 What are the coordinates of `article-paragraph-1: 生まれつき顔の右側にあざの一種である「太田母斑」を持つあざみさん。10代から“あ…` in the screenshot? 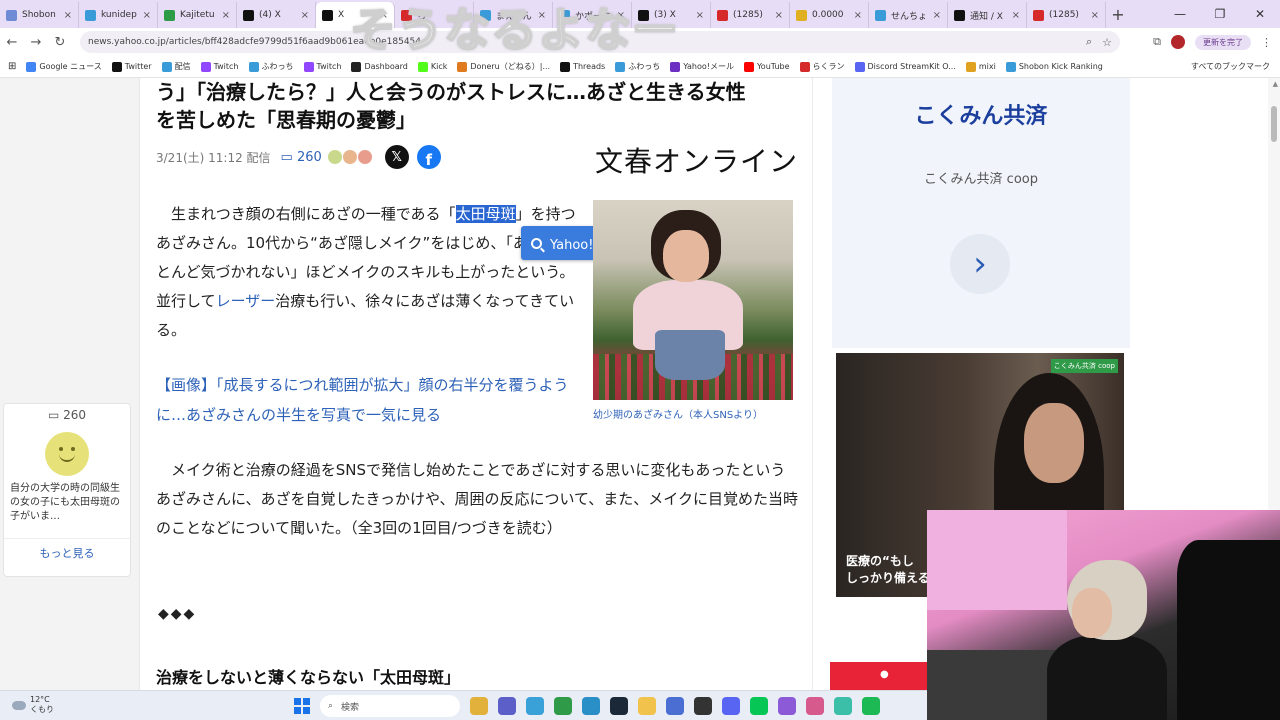 It's located at (366, 272).